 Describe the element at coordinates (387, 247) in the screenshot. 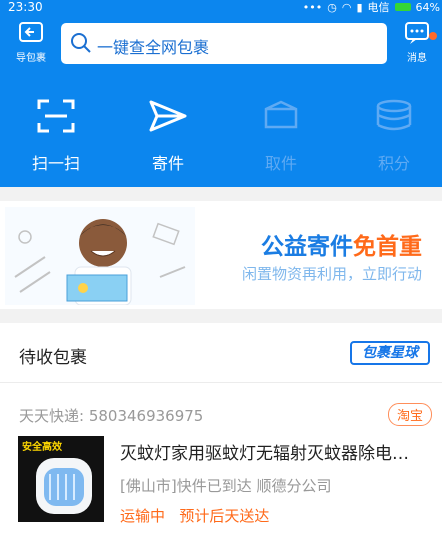

I see `banner-title-accent: 免首重` at that location.